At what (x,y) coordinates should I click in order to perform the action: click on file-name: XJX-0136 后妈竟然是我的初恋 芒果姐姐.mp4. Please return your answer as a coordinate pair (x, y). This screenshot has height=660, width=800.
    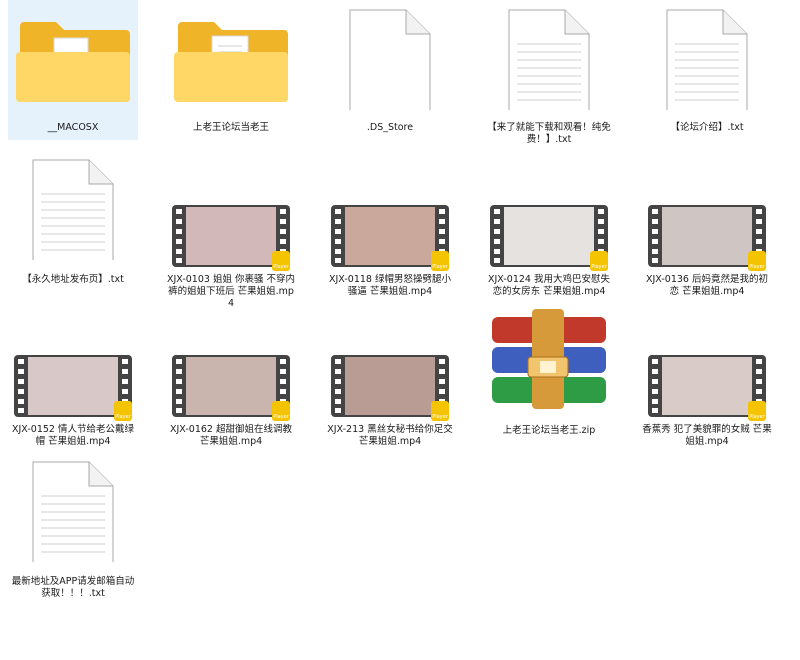
    Looking at the image, I should click on (707, 285).